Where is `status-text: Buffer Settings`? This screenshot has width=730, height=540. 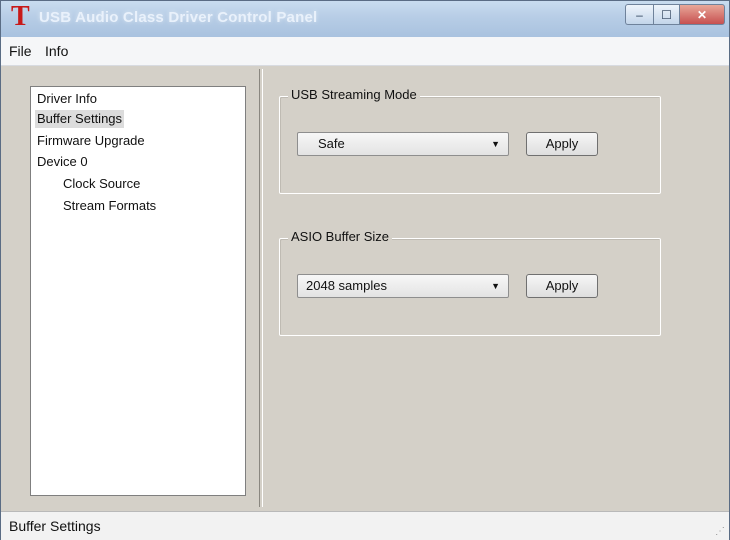 status-text: Buffer Settings is located at coordinates (55, 526).